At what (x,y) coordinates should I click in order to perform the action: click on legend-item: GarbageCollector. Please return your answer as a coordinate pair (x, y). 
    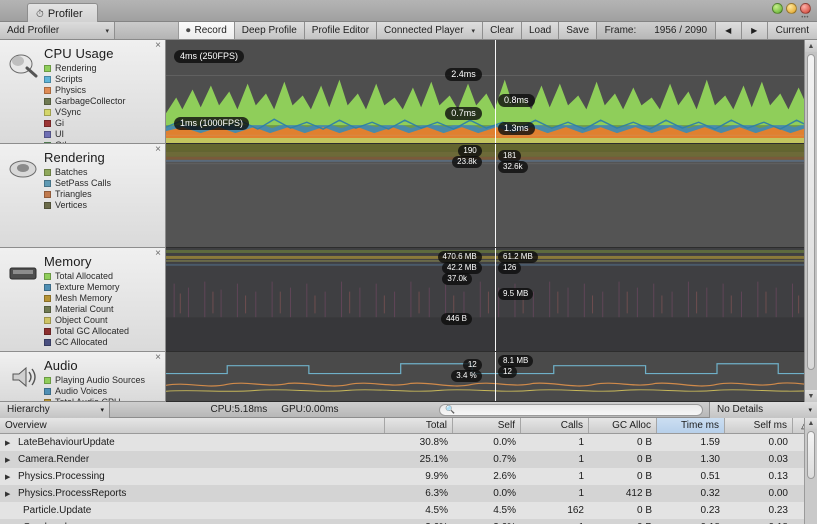
    Looking at the image, I should click on (104, 101).